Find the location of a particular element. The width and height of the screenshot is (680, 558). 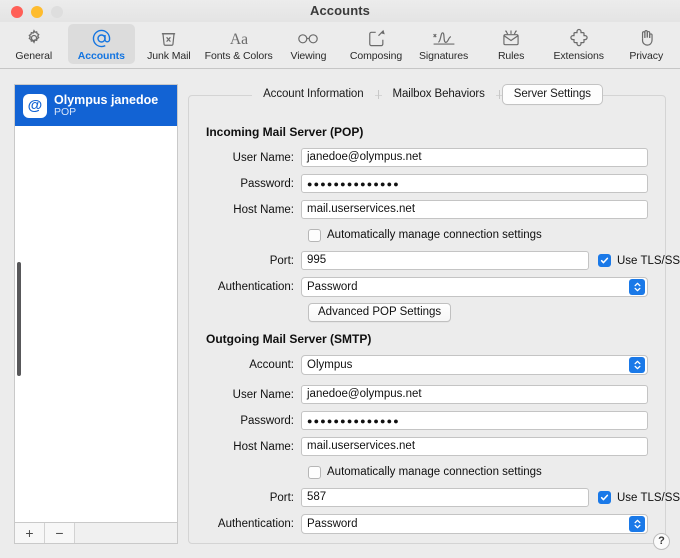

outgoing-authentication-row: Authentication: Password is located at coordinates (427, 523).